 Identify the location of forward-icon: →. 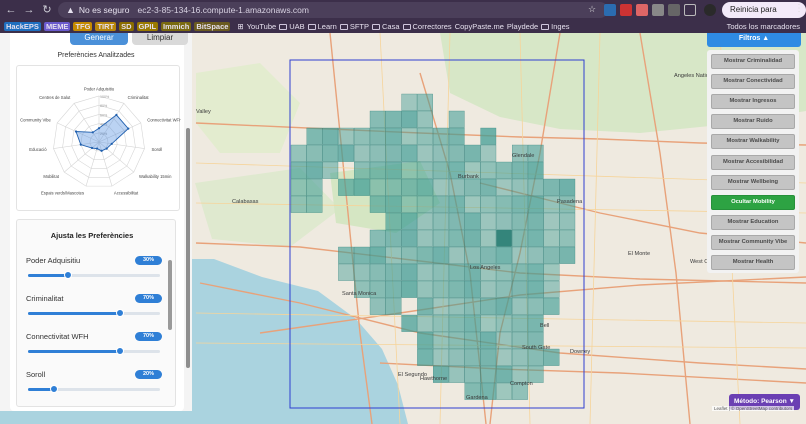
(29, 10).